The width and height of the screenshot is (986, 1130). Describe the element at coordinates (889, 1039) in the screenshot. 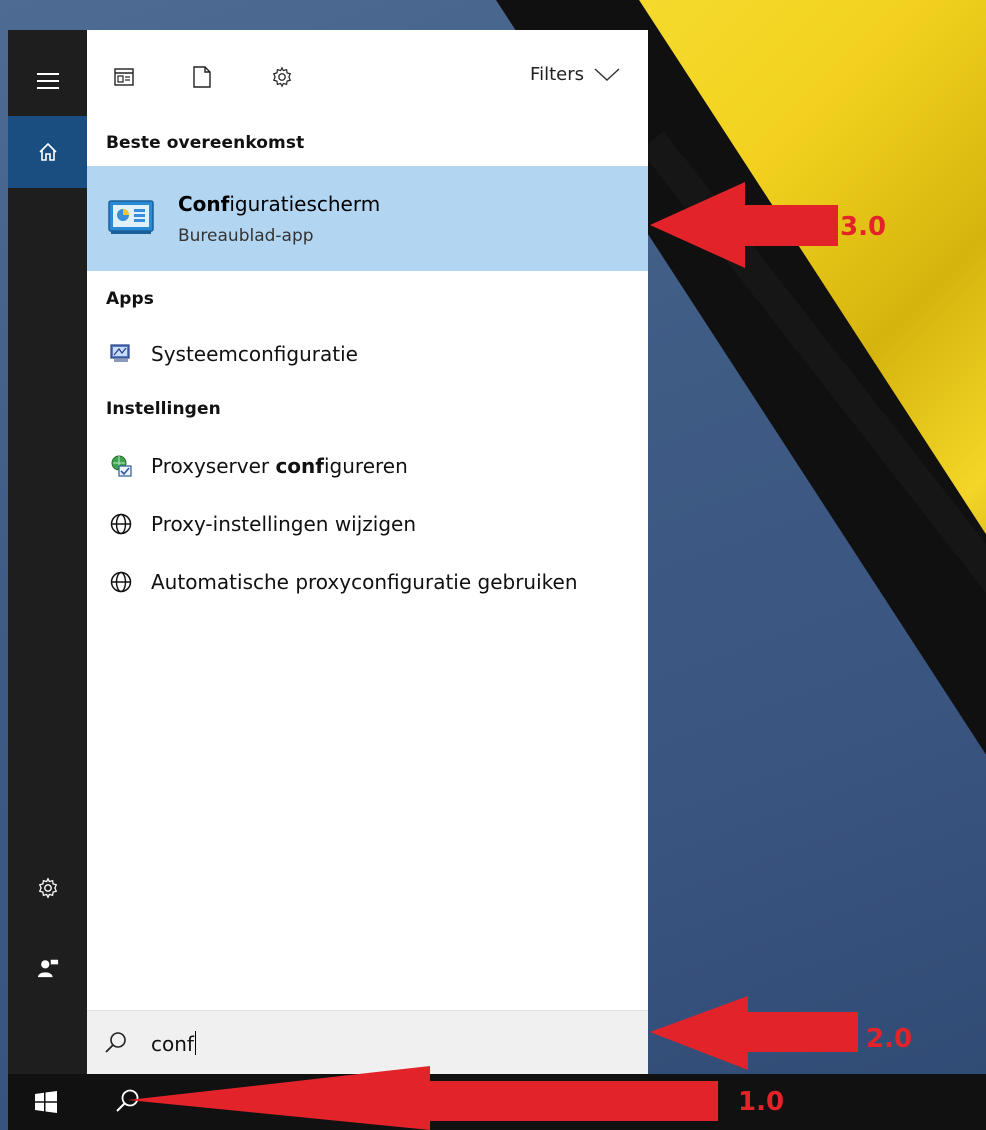

I see `annotation-label-2: 2.0` at that location.